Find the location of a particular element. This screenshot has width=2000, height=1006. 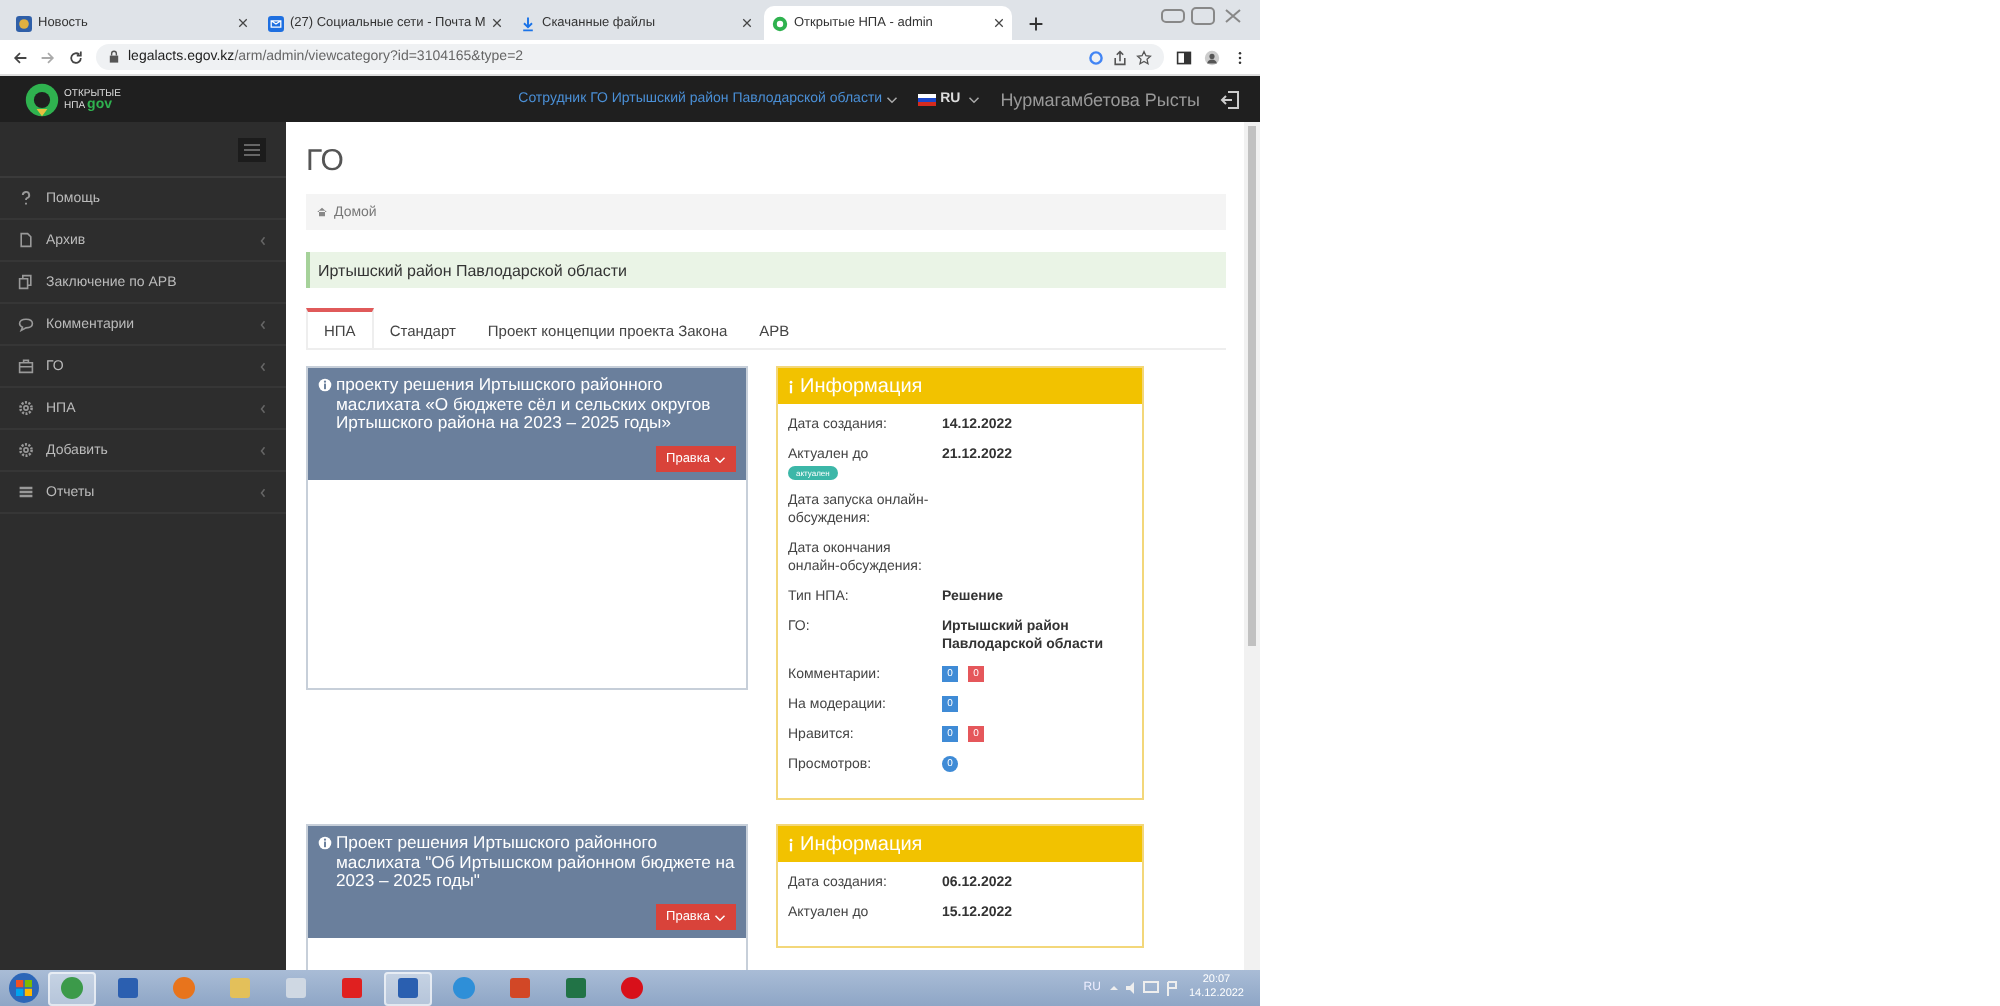

profile-icon is located at coordinates (1212, 57).